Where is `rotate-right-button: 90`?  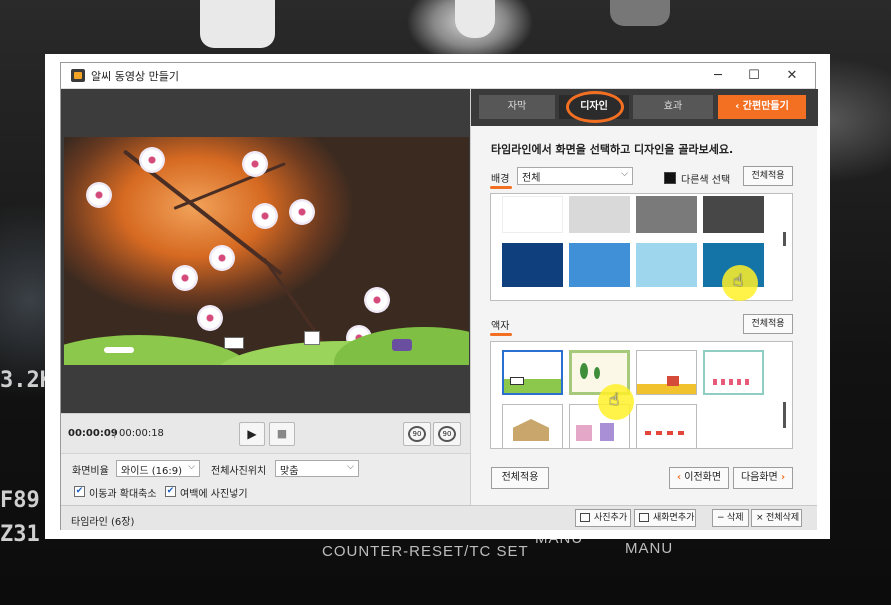 rotate-right-button: 90 is located at coordinates (447, 434).